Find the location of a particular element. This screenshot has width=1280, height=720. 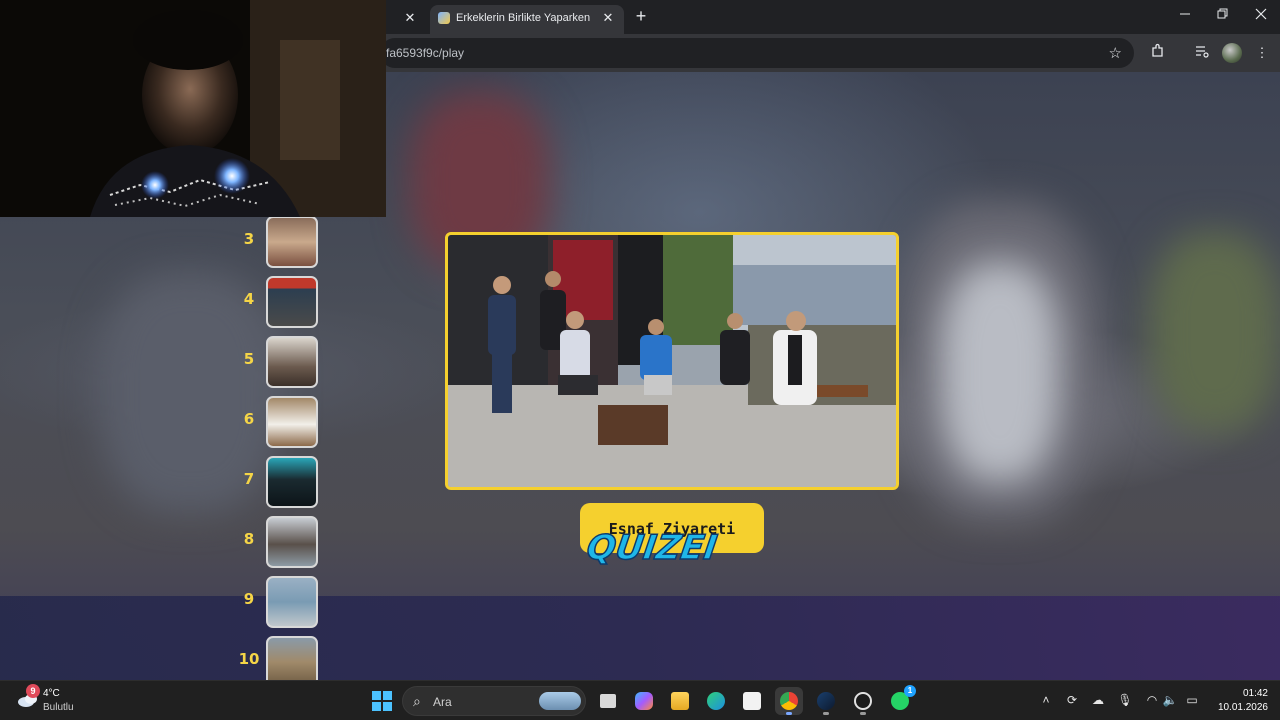

tab-title: Erkeklerin Birlikte Yaparken En K is located at coordinates (525, 18).